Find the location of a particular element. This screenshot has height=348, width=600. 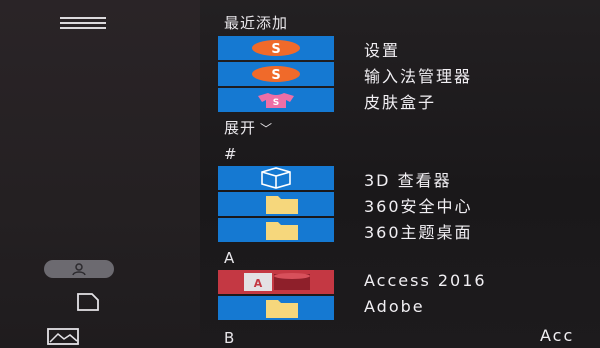

app-label: Access 2016 is located at coordinates (425, 280).